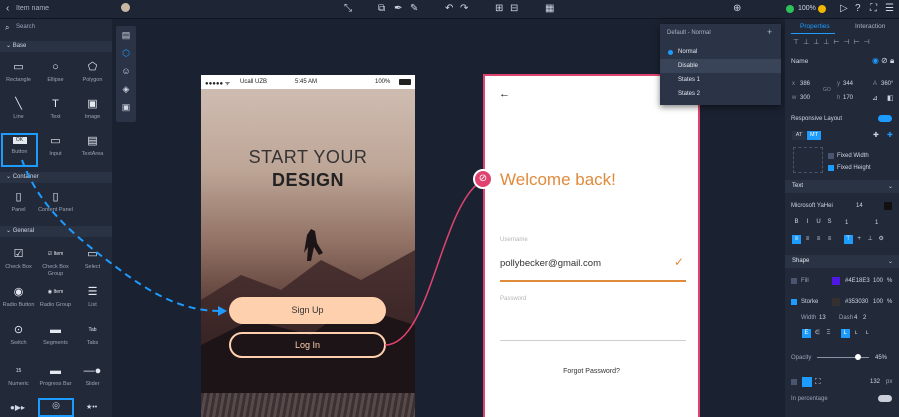  Describe the element at coordinates (890, 98) in the screenshot. I see `mirror-icon: ◧` at that location.